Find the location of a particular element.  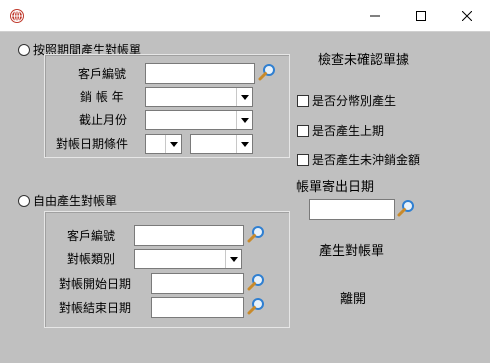

minimize-icon is located at coordinates (375, 16).